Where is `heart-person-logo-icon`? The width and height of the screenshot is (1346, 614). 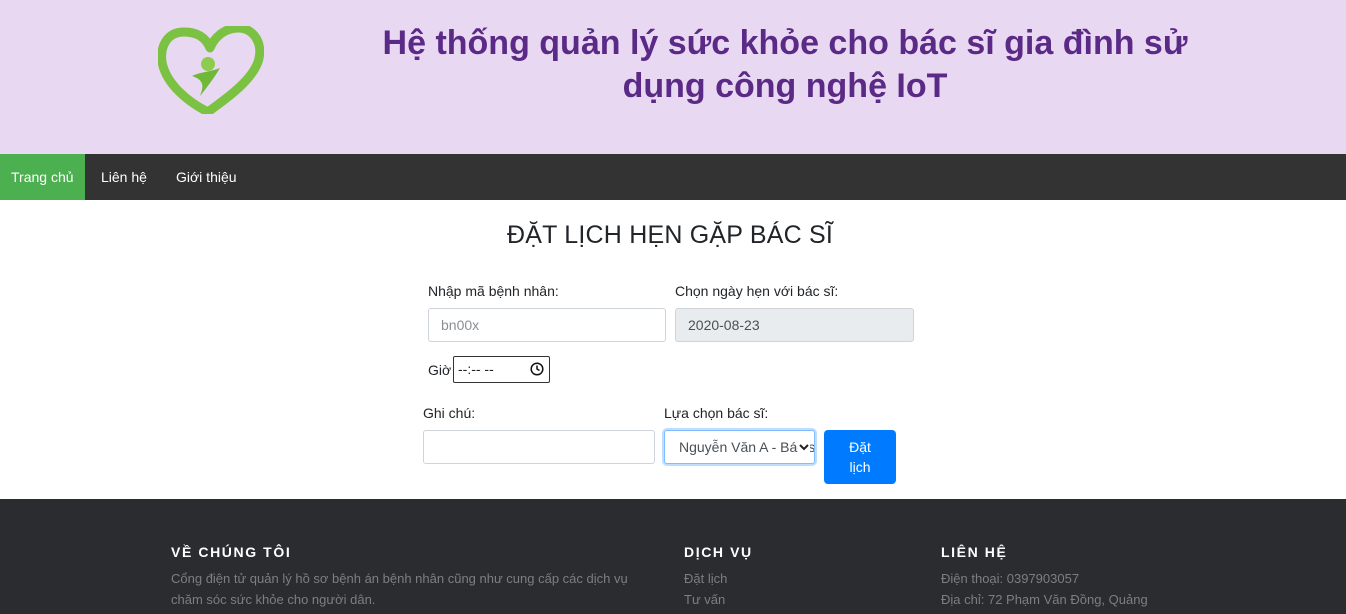
heart-person-logo-icon is located at coordinates (211, 70).